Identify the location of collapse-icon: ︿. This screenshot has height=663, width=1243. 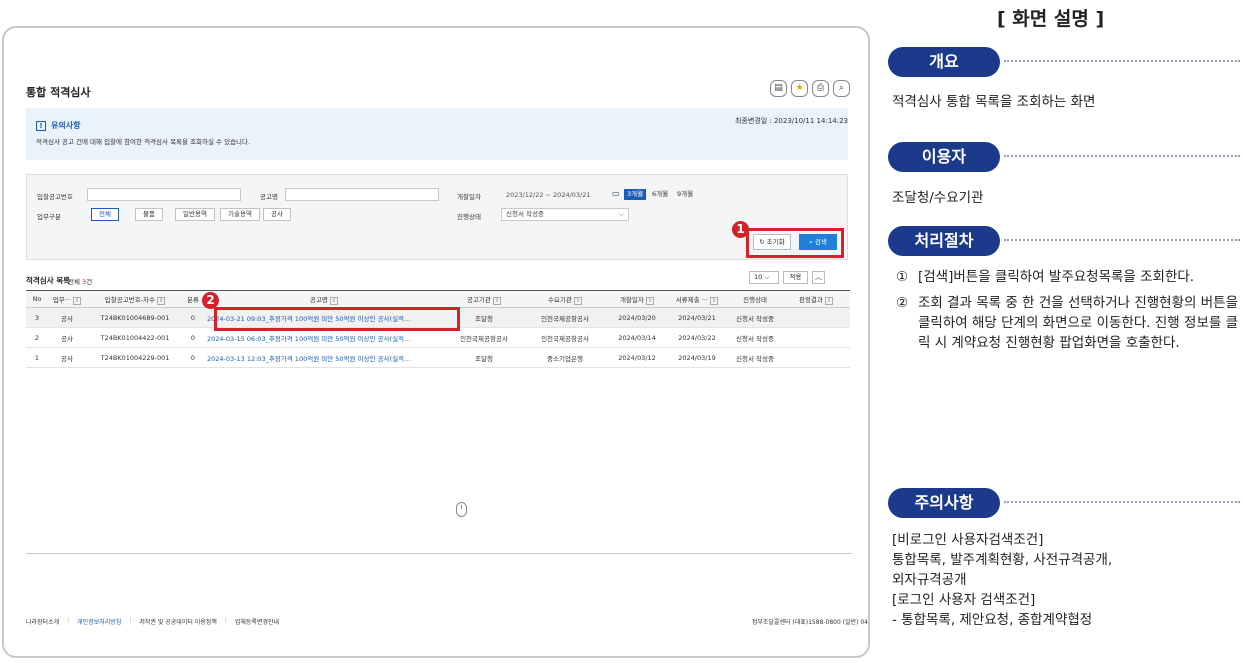
(818, 277).